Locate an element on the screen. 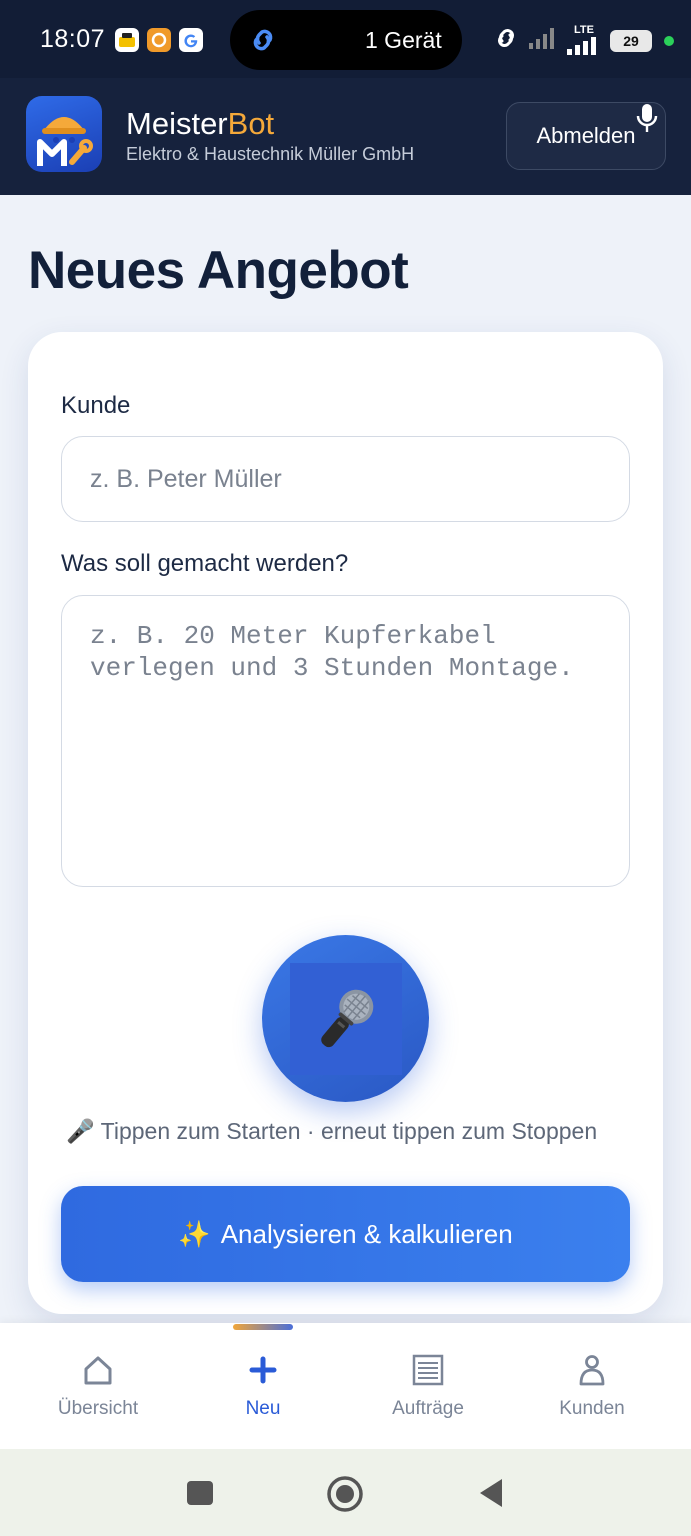  nav-item-new: Neu is located at coordinates (263, 1393).